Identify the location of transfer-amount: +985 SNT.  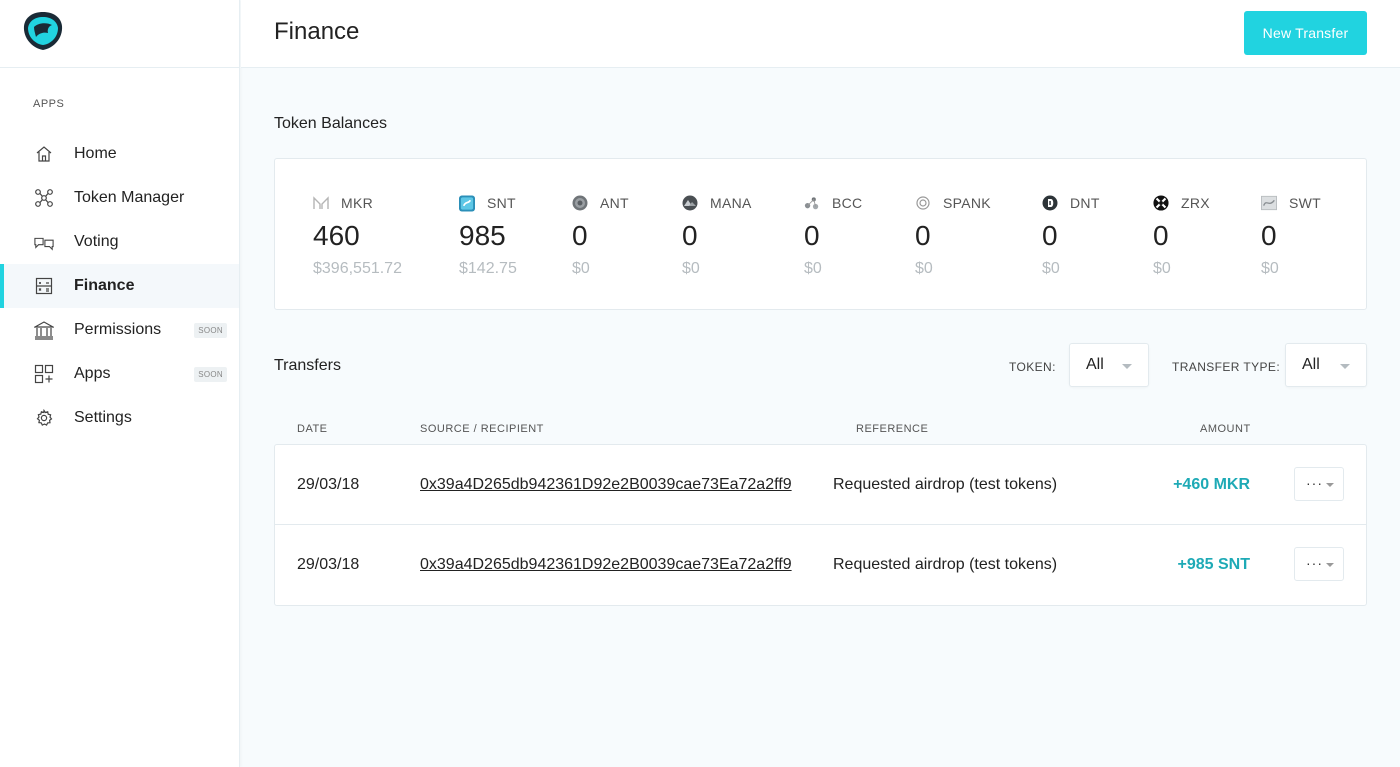
(1213, 564).